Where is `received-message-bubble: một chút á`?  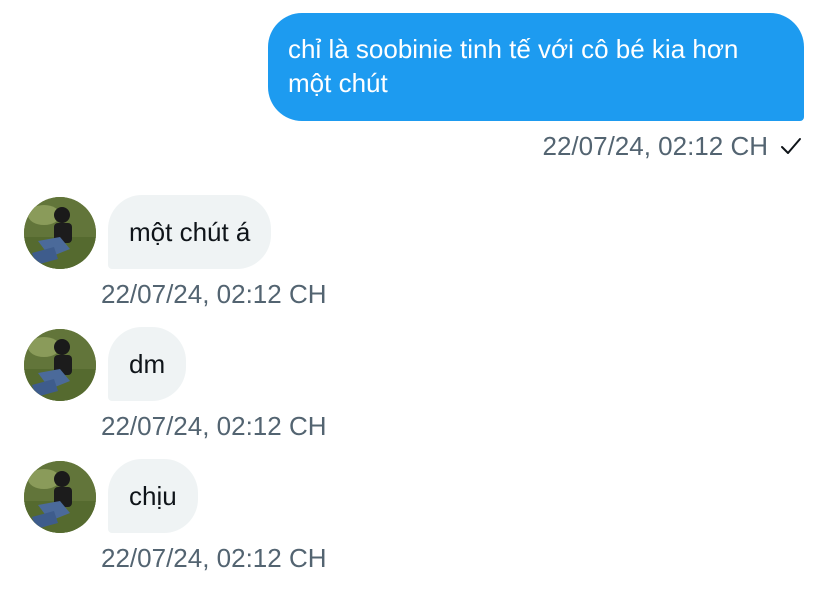 received-message-bubble: một chút á is located at coordinates (190, 232).